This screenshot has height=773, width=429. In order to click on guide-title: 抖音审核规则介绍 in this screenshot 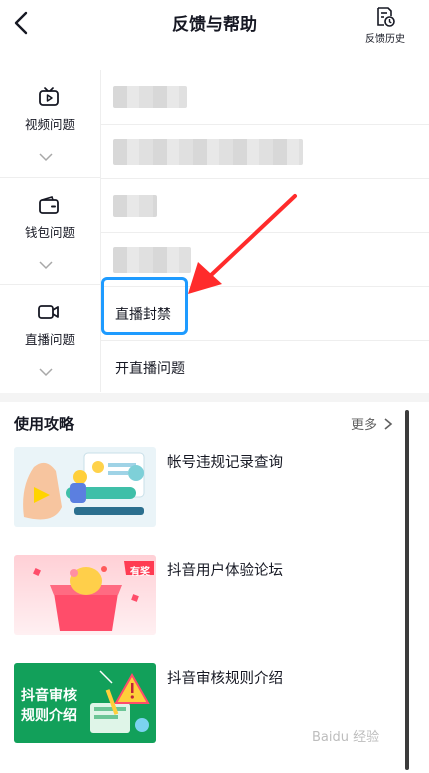, I will do `click(225, 679)`.